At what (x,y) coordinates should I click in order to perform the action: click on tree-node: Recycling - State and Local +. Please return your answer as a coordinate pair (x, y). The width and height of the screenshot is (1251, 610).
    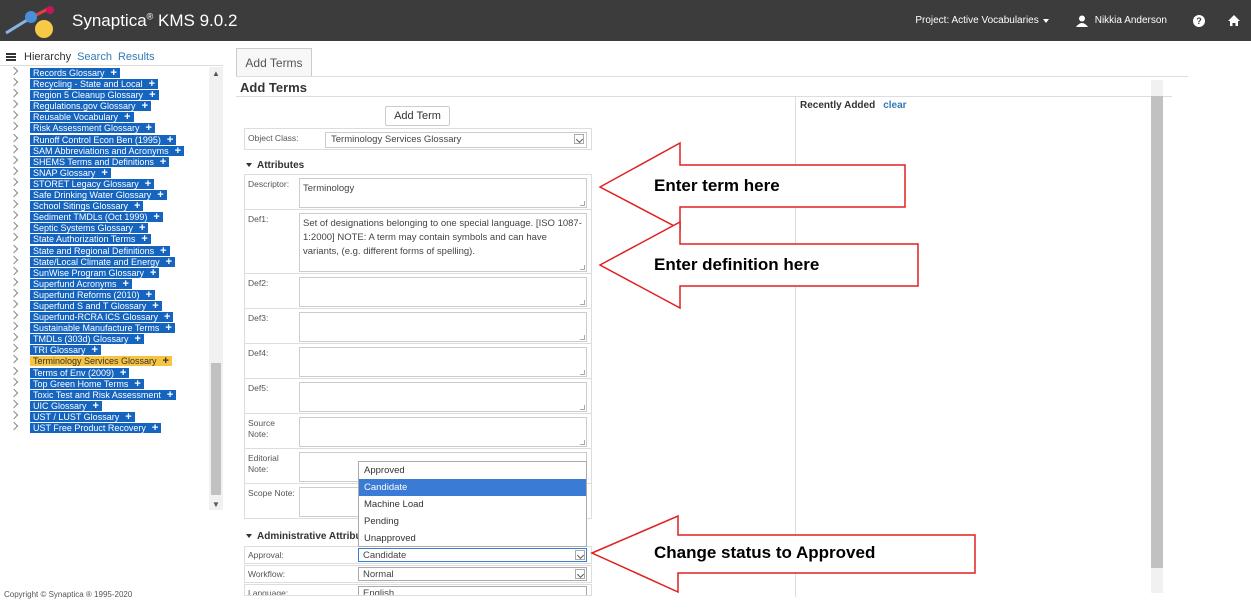
    Looking at the image, I should click on (94, 84).